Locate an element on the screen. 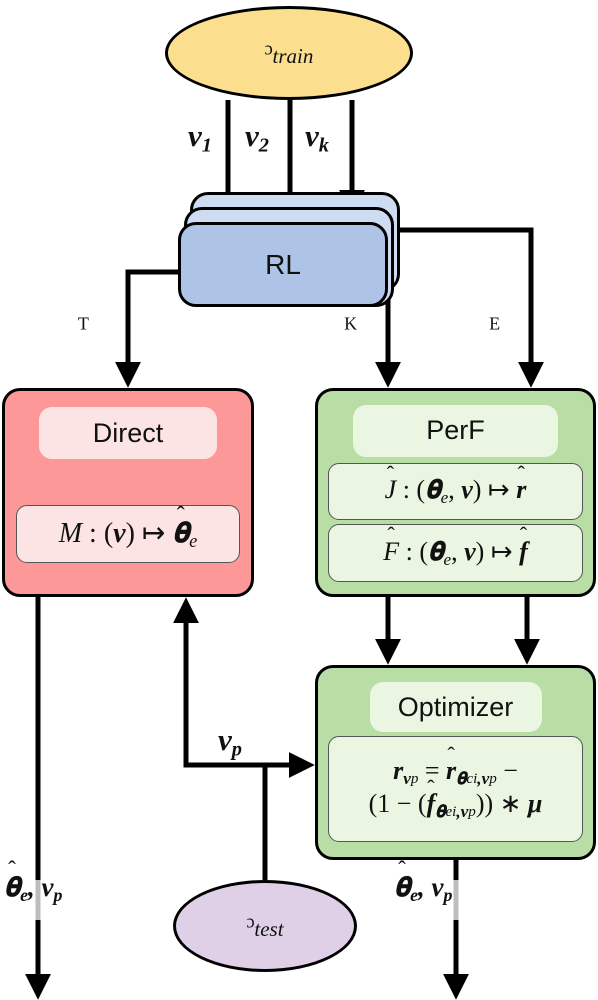  optimizer-header: Optimizer is located at coordinates (455, 707).